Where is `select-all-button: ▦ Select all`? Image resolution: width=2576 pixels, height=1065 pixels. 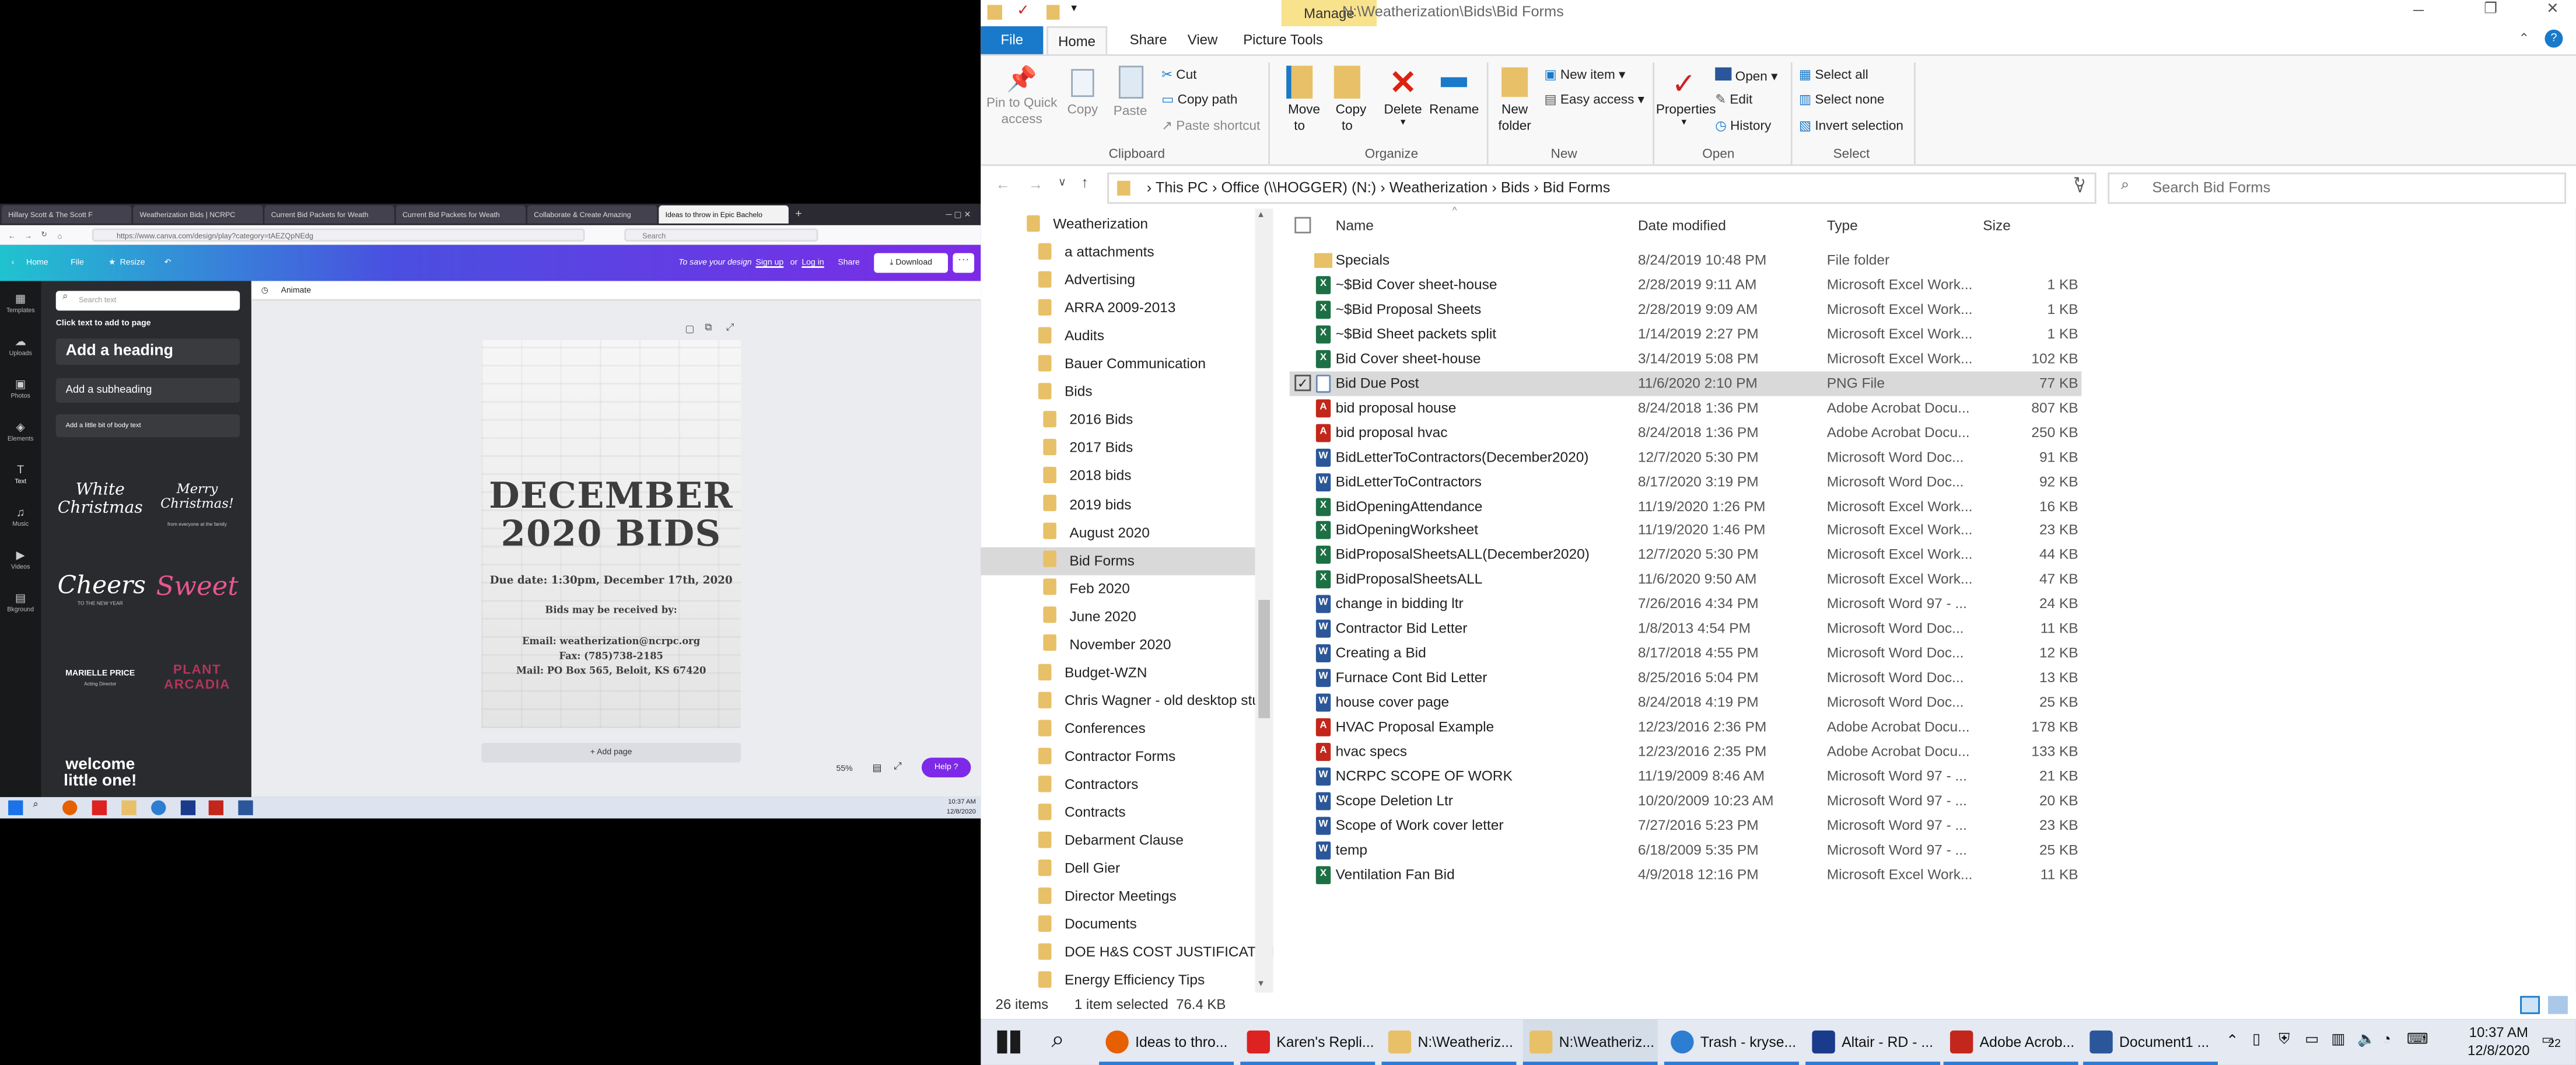 select-all-button: ▦ Select all is located at coordinates (1833, 75).